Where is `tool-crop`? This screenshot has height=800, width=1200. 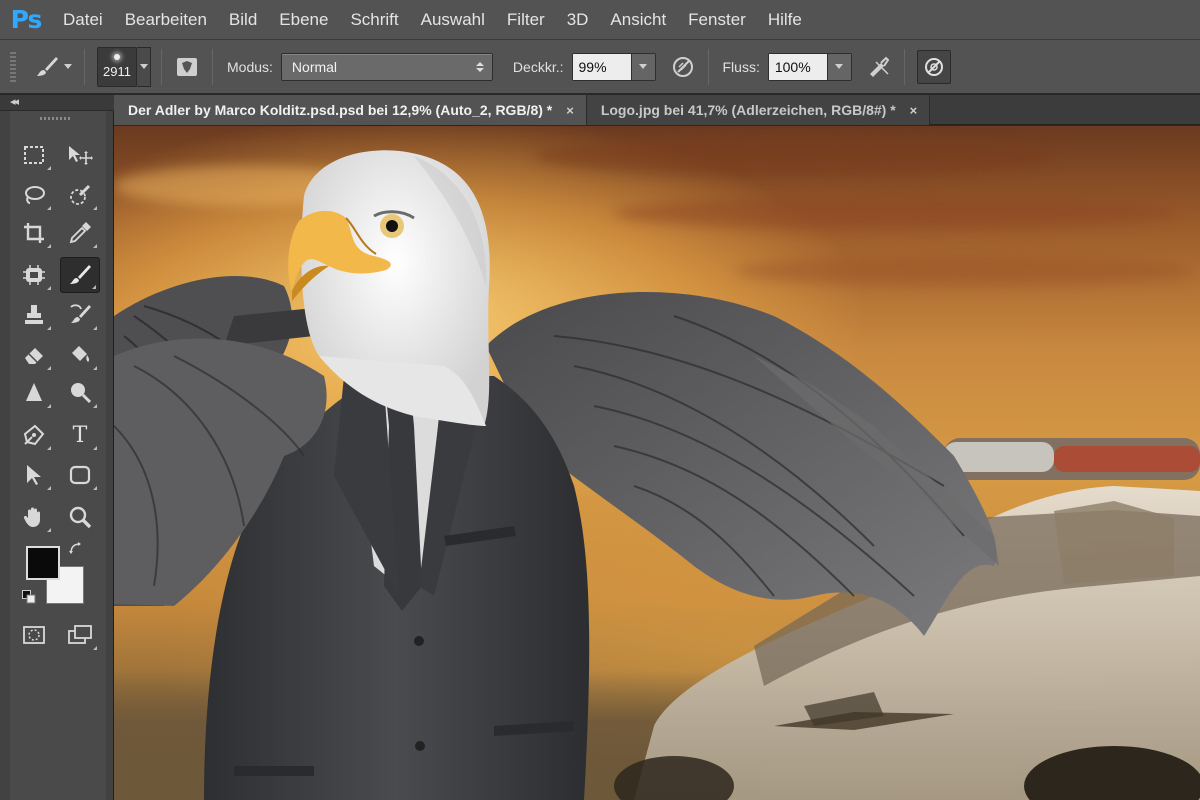
tool-crop is located at coordinates (34, 233).